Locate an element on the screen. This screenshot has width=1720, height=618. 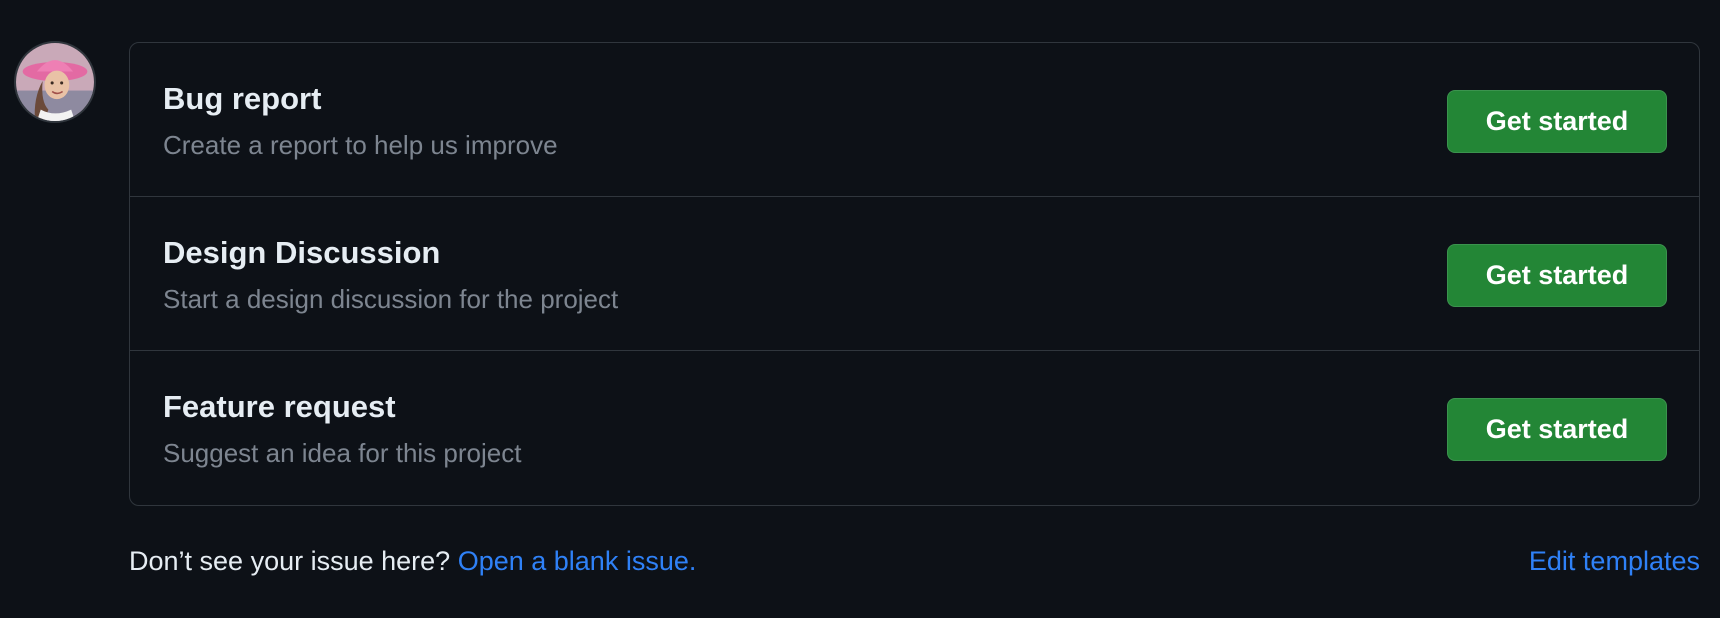
template-description: Create a report to help us improve is located at coordinates (360, 145).